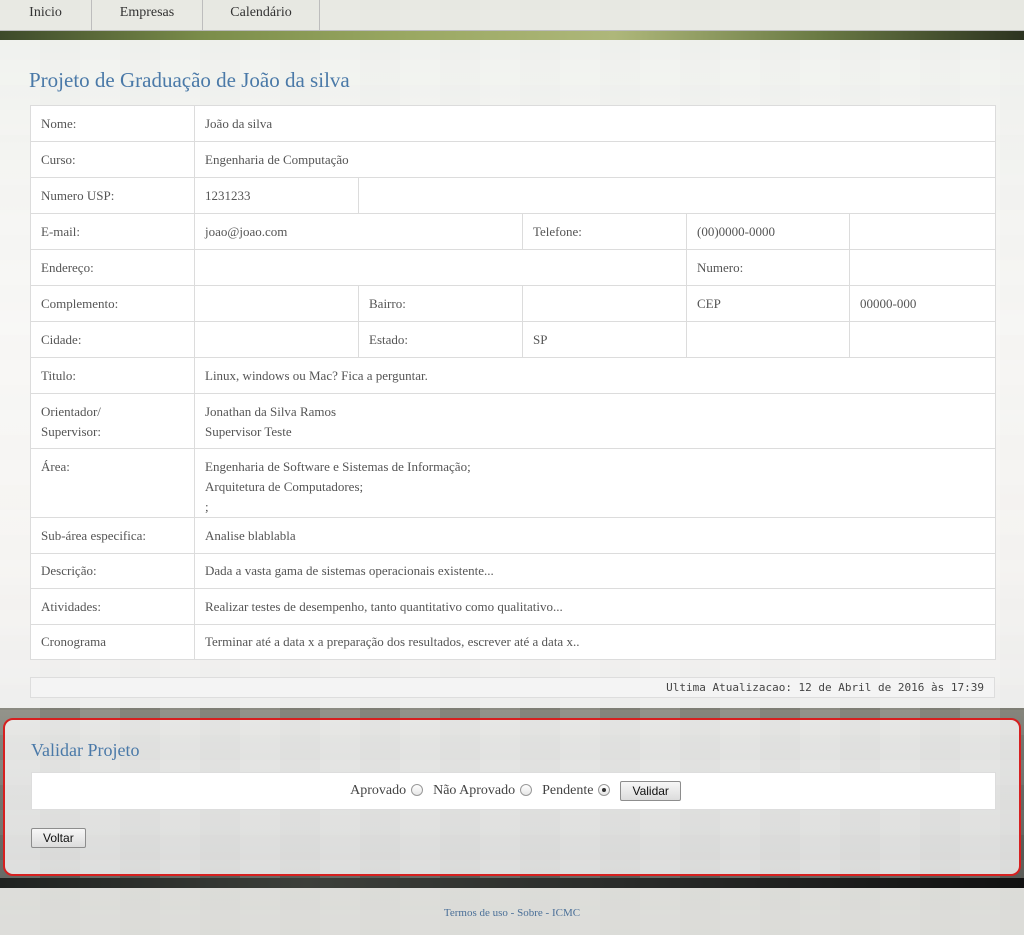 The width and height of the screenshot is (1024, 935). Describe the element at coordinates (112, 159) in the screenshot. I see `field-label: Curso:` at that location.